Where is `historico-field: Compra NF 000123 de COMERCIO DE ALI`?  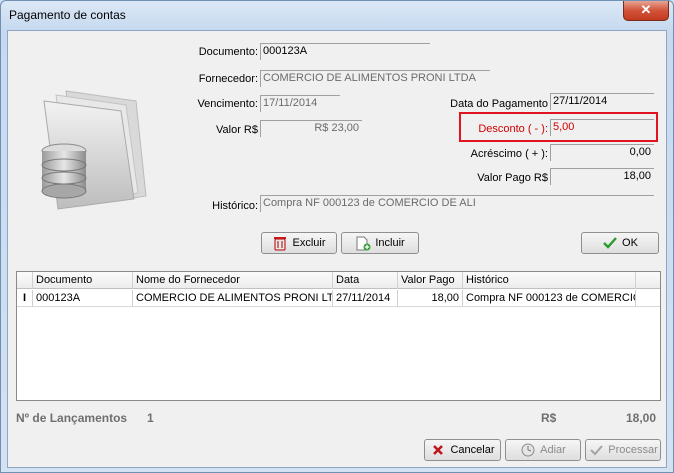 historico-field: Compra NF 000123 de COMERCIO DE ALI is located at coordinates (457, 203).